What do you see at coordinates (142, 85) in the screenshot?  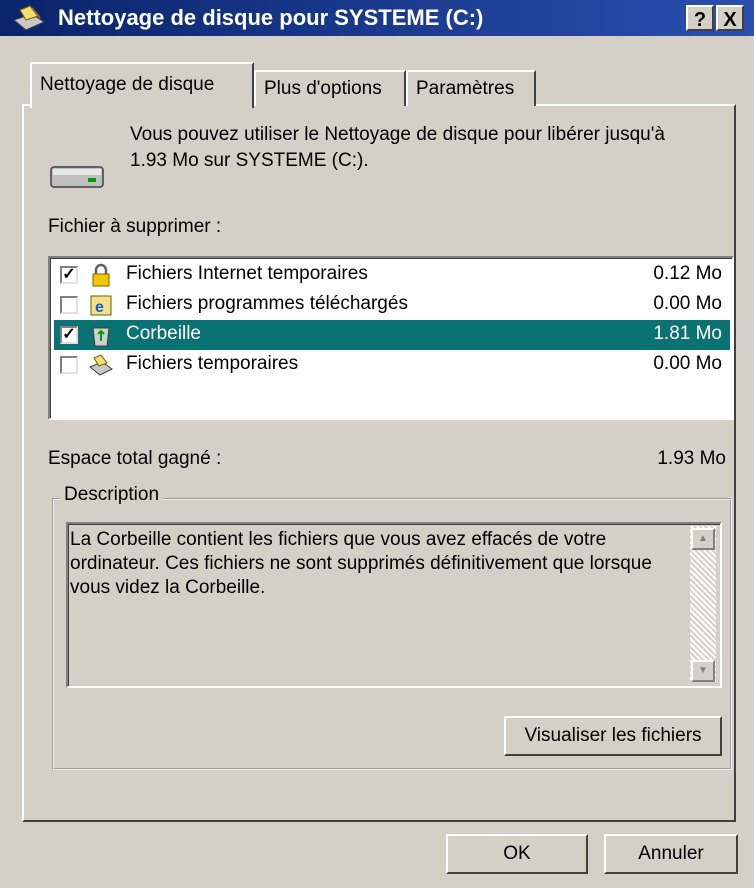 I see `tab-nettoyage: Nettoyage de disque` at bounding box center [142, 85].